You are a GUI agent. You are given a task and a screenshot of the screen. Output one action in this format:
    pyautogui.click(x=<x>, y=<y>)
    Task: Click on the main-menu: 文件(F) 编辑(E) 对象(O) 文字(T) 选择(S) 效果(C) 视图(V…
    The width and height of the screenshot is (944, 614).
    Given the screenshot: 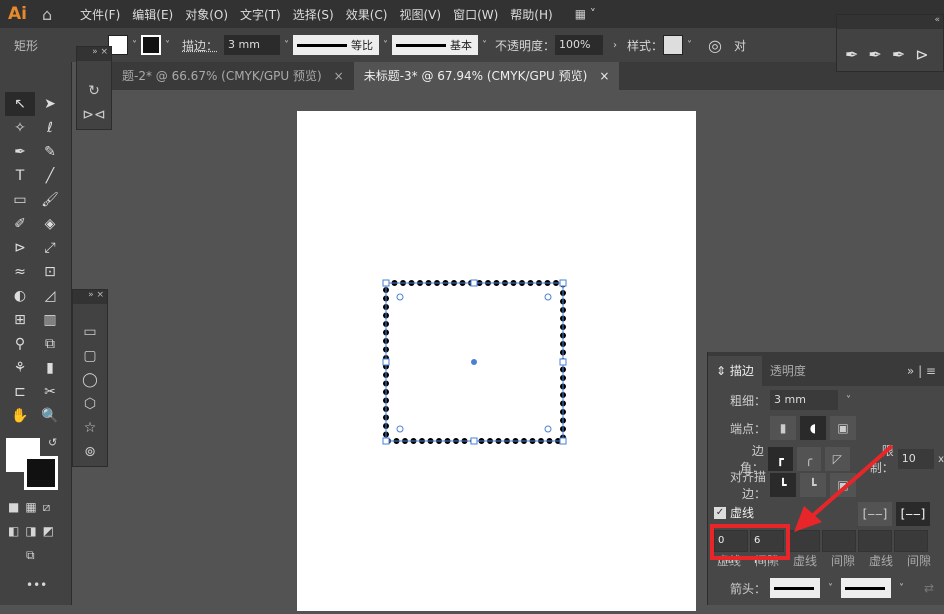 What is the action you would take?
    pyautogui.click(x=316, y=14)
    